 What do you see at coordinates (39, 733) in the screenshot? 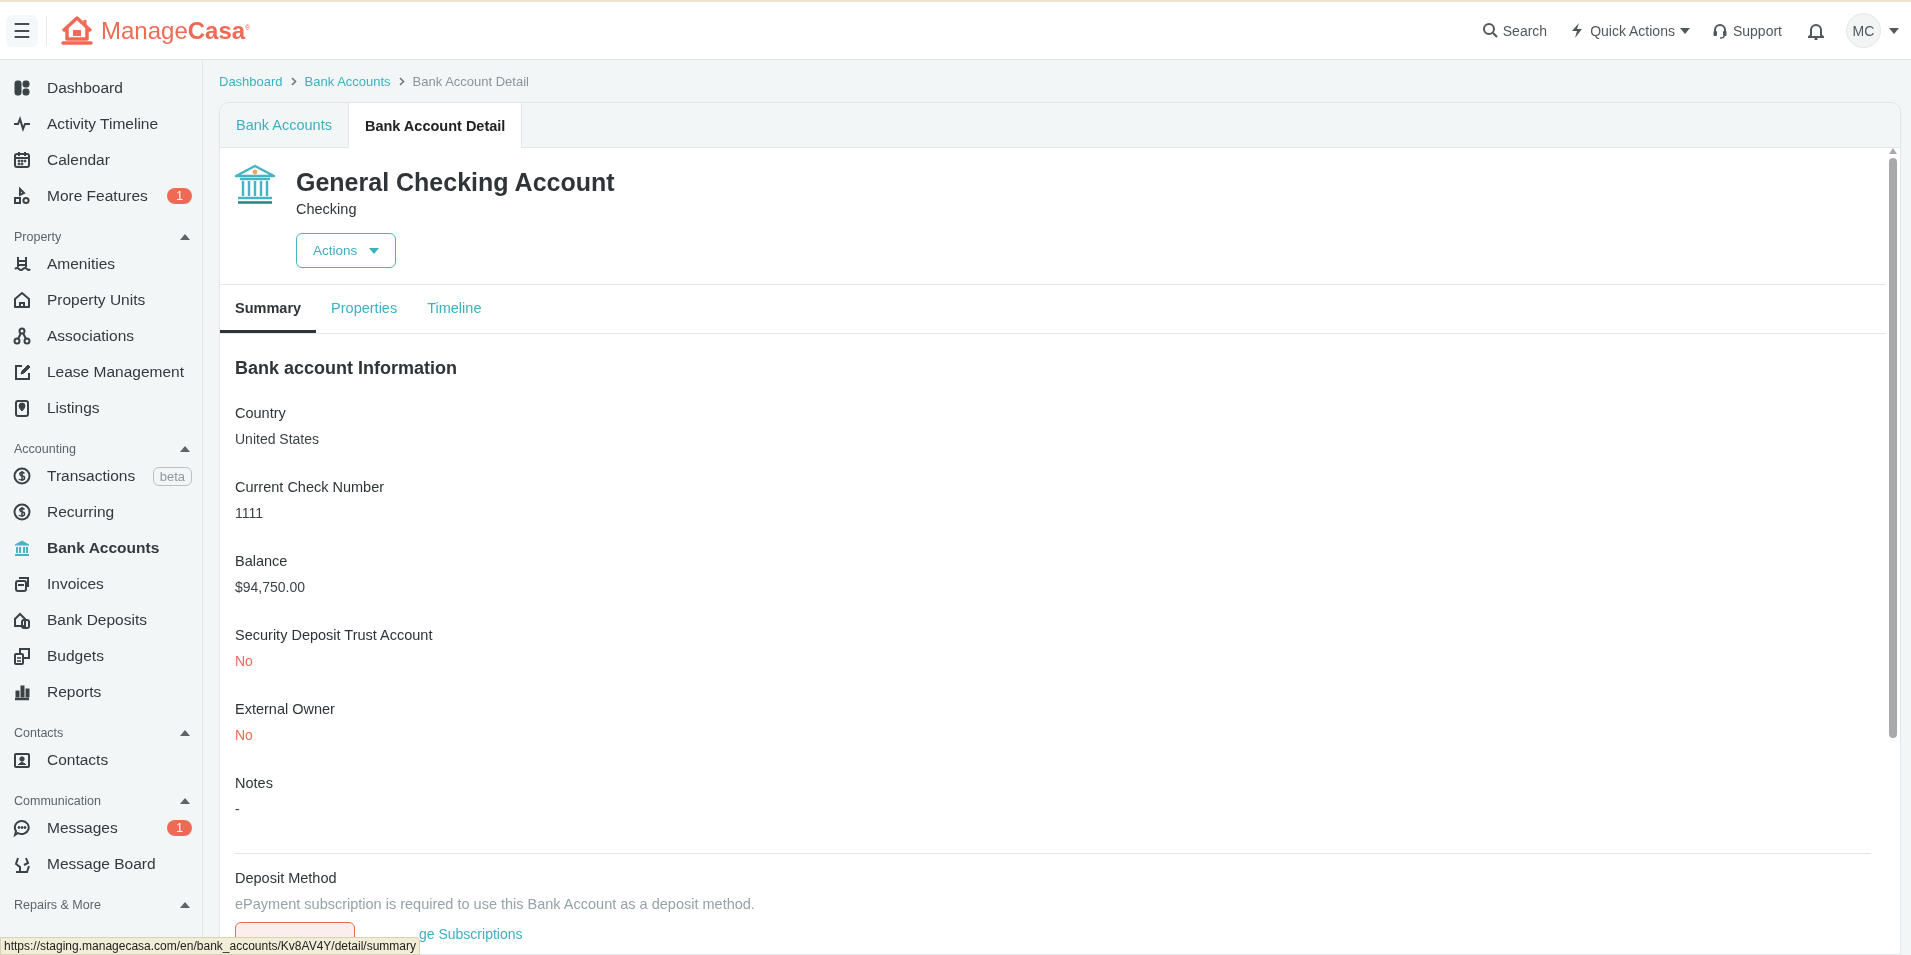
I see `section-heading: Contacts` at bounding box center [39, 733].